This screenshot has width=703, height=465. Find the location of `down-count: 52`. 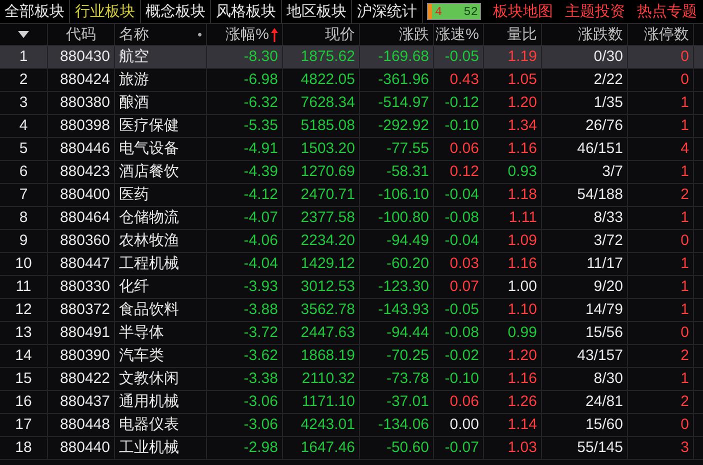

down-count: 52 is located at coordinates (471, 11).